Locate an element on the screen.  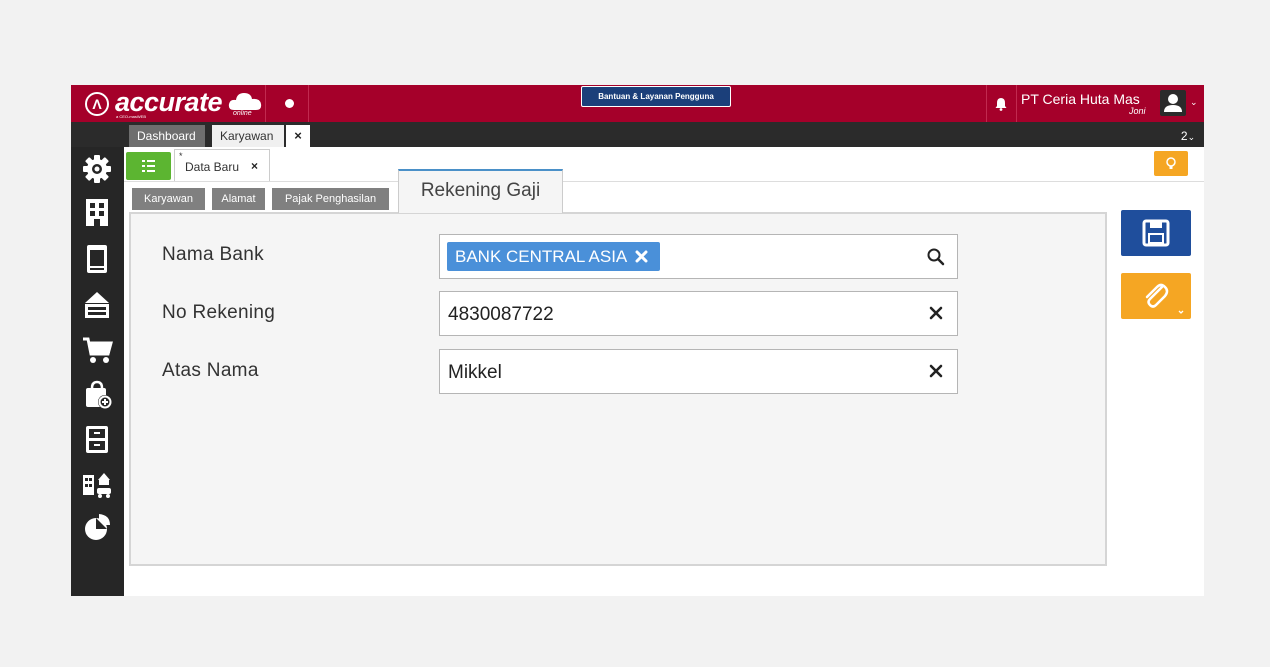
tab-close-button: × is located at coordinates (298, 136).